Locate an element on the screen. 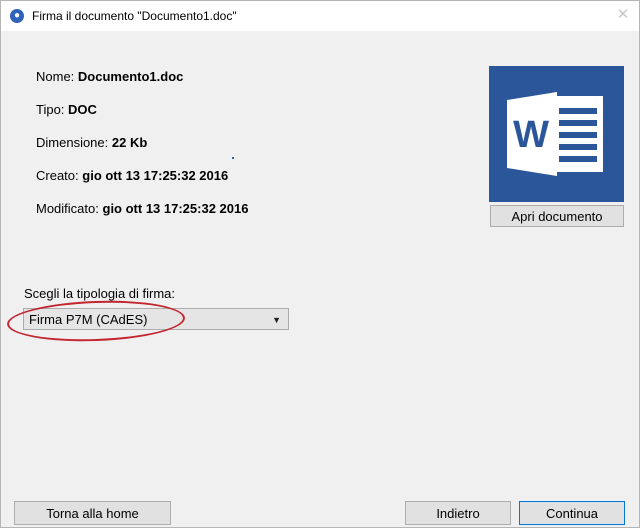 This screenshot has width=640, height=528. signature-type-select: Firma P7M (CAdES) ▼ is located at coordinates (156, 319).